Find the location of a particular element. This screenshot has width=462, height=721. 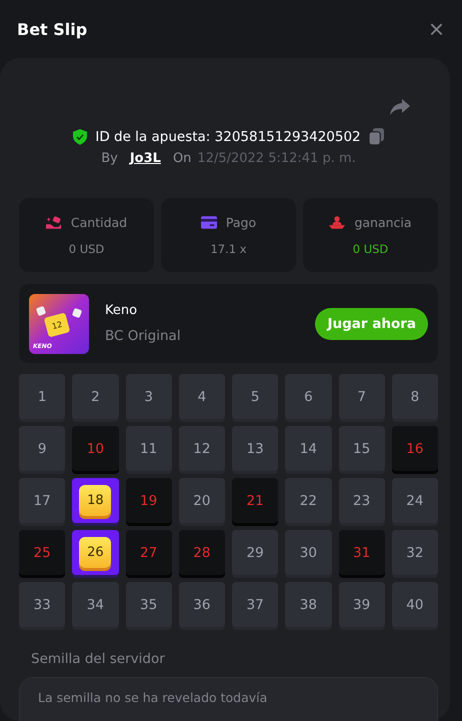

keno-tile: 22 is located at coordinates (308, 500).